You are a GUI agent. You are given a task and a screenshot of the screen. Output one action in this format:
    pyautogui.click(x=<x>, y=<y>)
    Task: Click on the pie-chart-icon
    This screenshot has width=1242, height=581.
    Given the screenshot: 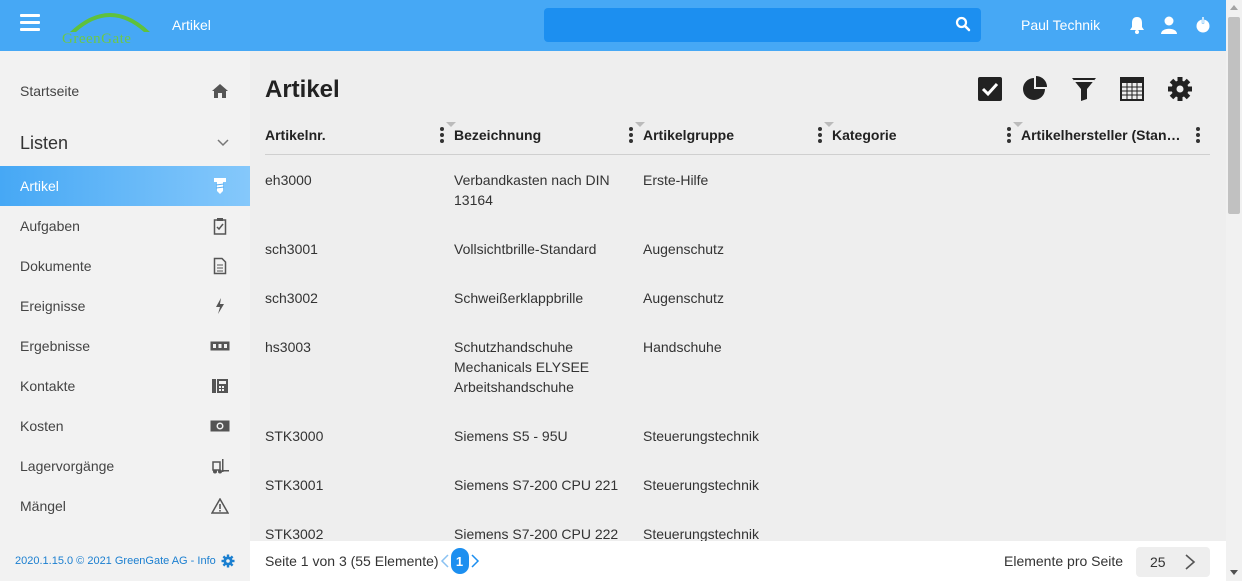 What is the action you would take?
    pyautogui.click(x=1035, y=89)
    